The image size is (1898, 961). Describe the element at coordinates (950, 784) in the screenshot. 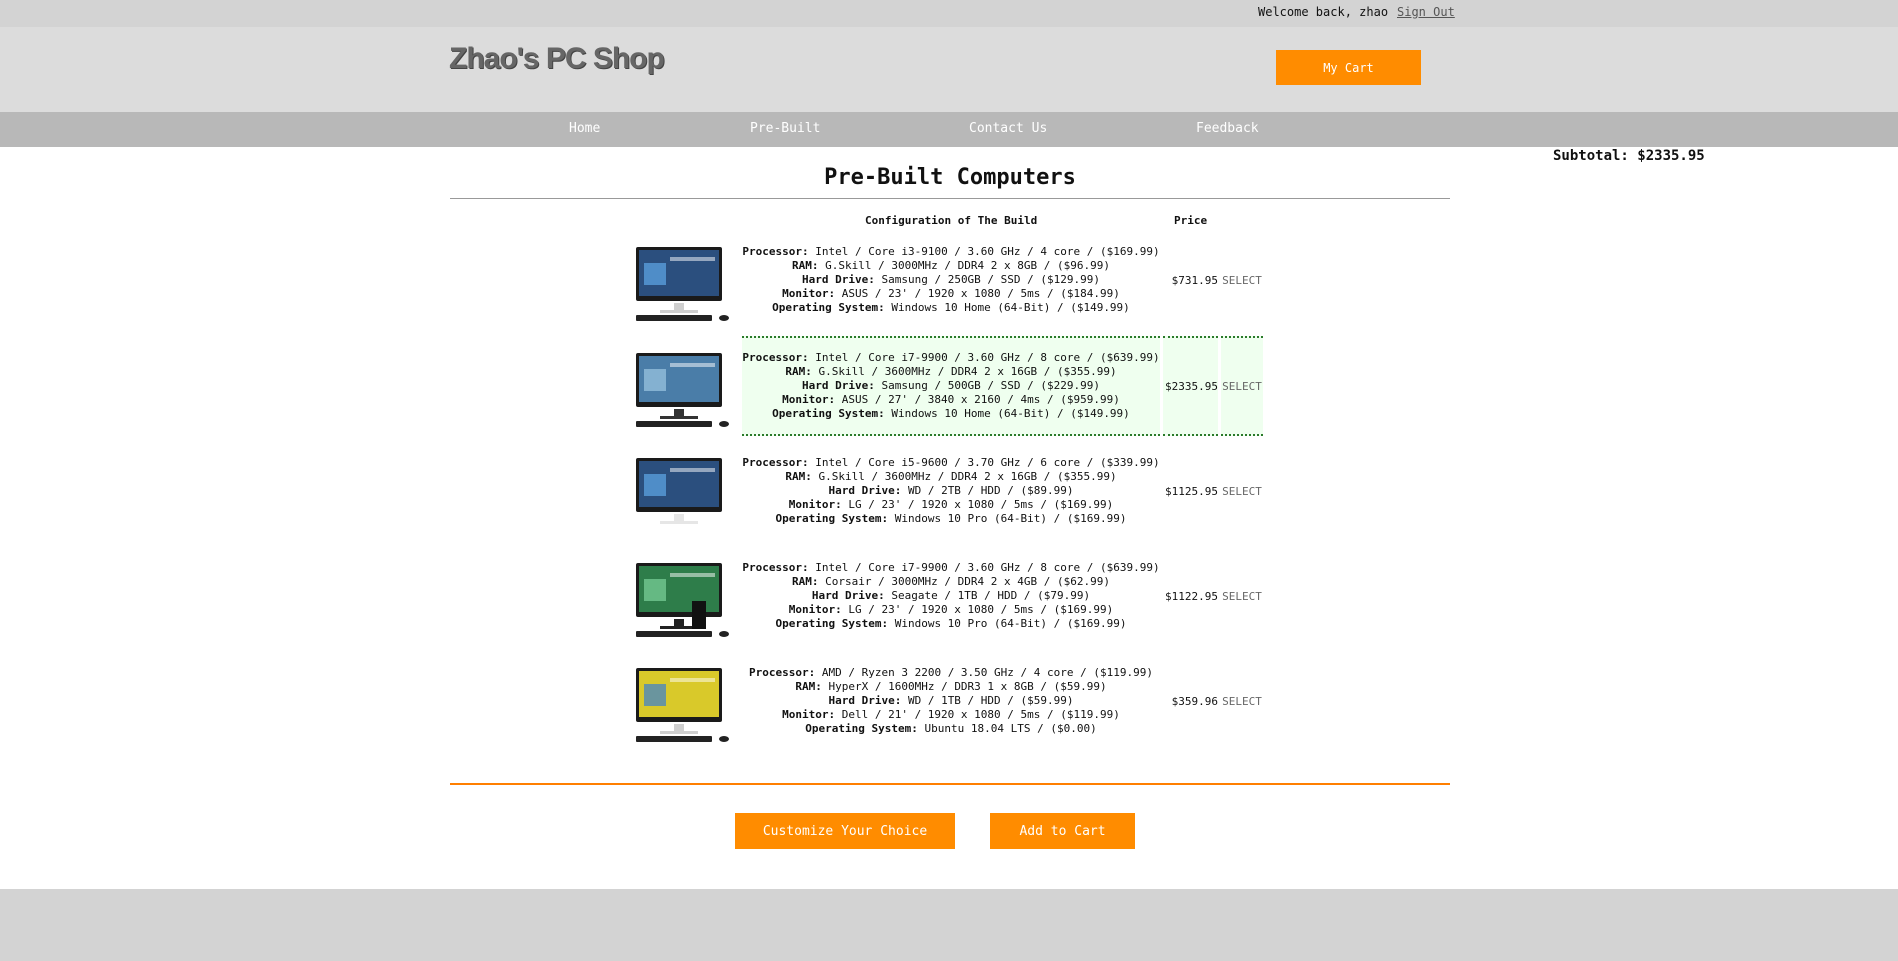

I see `divider-accent` at that location.